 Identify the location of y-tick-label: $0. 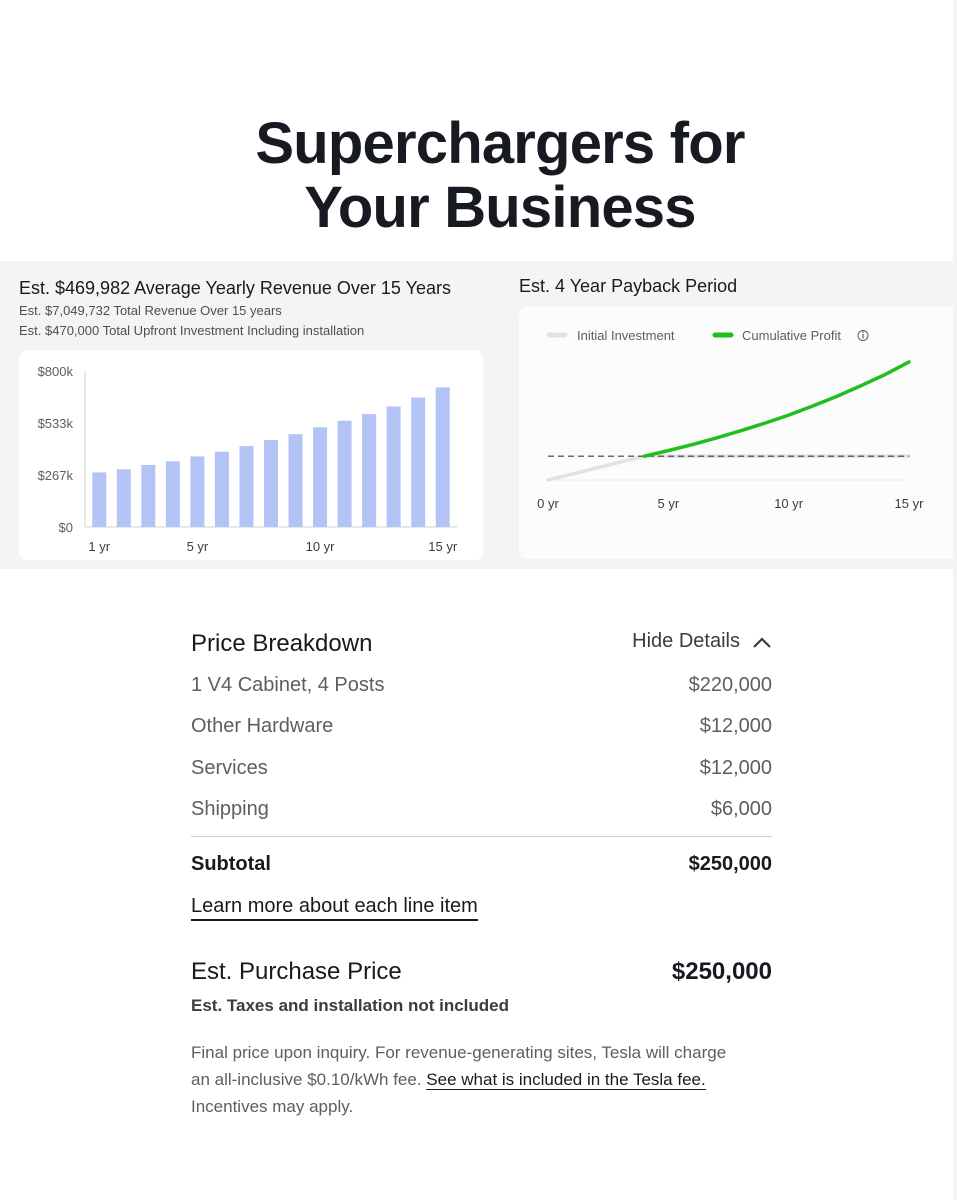
(66, 527).